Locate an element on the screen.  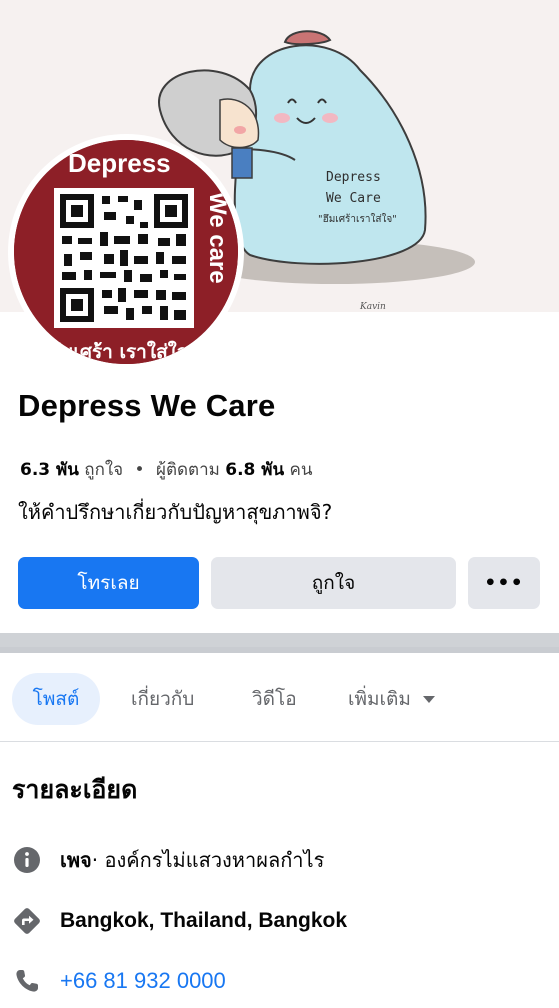
page-tabs: โพสต์ เกี่ยวกับ วิดีโอ เพิ่มเติม is located at coordinates (279, 697).